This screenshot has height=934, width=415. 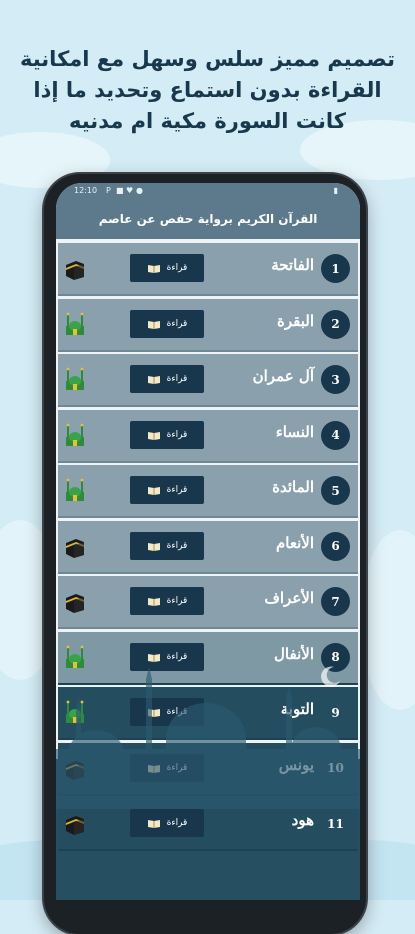 What do you see at coordinates (335, 823) in the screenshot?
I see `surah-number-badge: 11` at bounding box center [335, 823].